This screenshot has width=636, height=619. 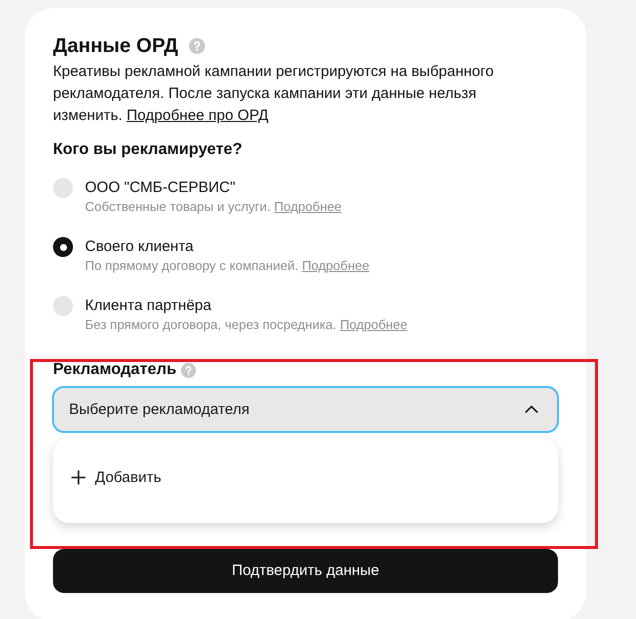 I want to click on question-label: Кого вы рекламируете?, so click(x=147, y=150).